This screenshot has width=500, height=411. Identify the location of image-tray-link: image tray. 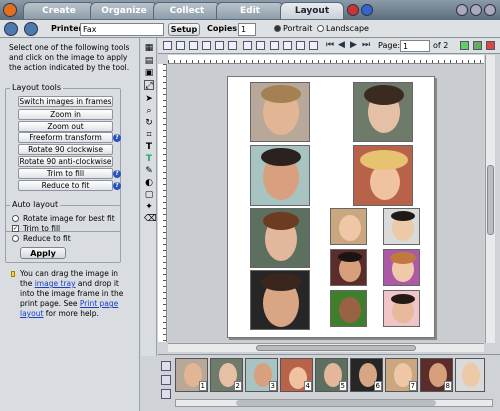
(55, 283).